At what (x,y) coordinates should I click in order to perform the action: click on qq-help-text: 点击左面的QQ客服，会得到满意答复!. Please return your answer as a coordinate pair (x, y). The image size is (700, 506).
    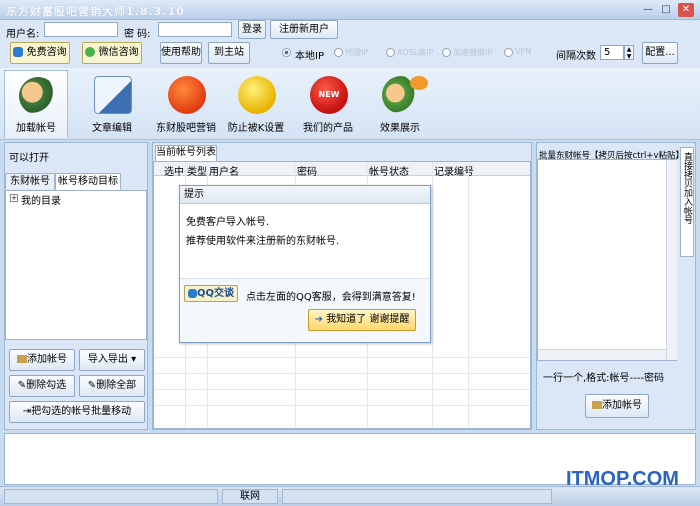
    Looking at the image, I should click on (331, 297).